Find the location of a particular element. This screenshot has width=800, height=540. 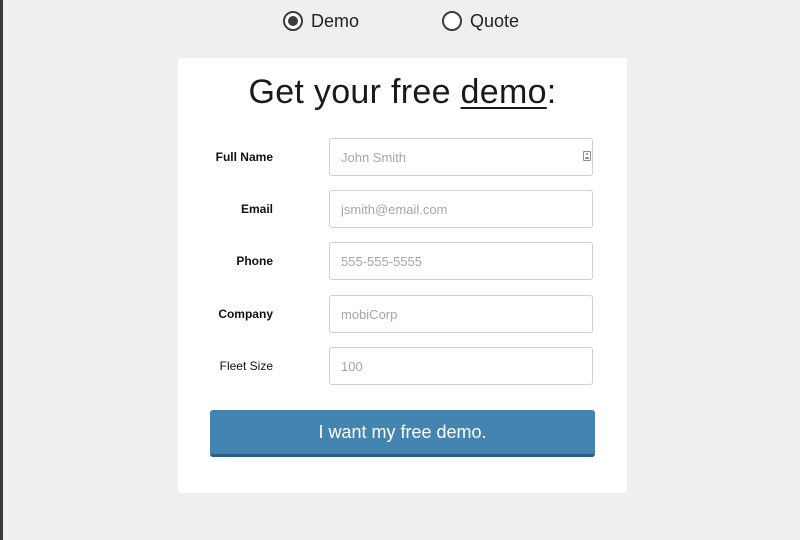

radio-demo: Demo is located at coordinates (321, 21).